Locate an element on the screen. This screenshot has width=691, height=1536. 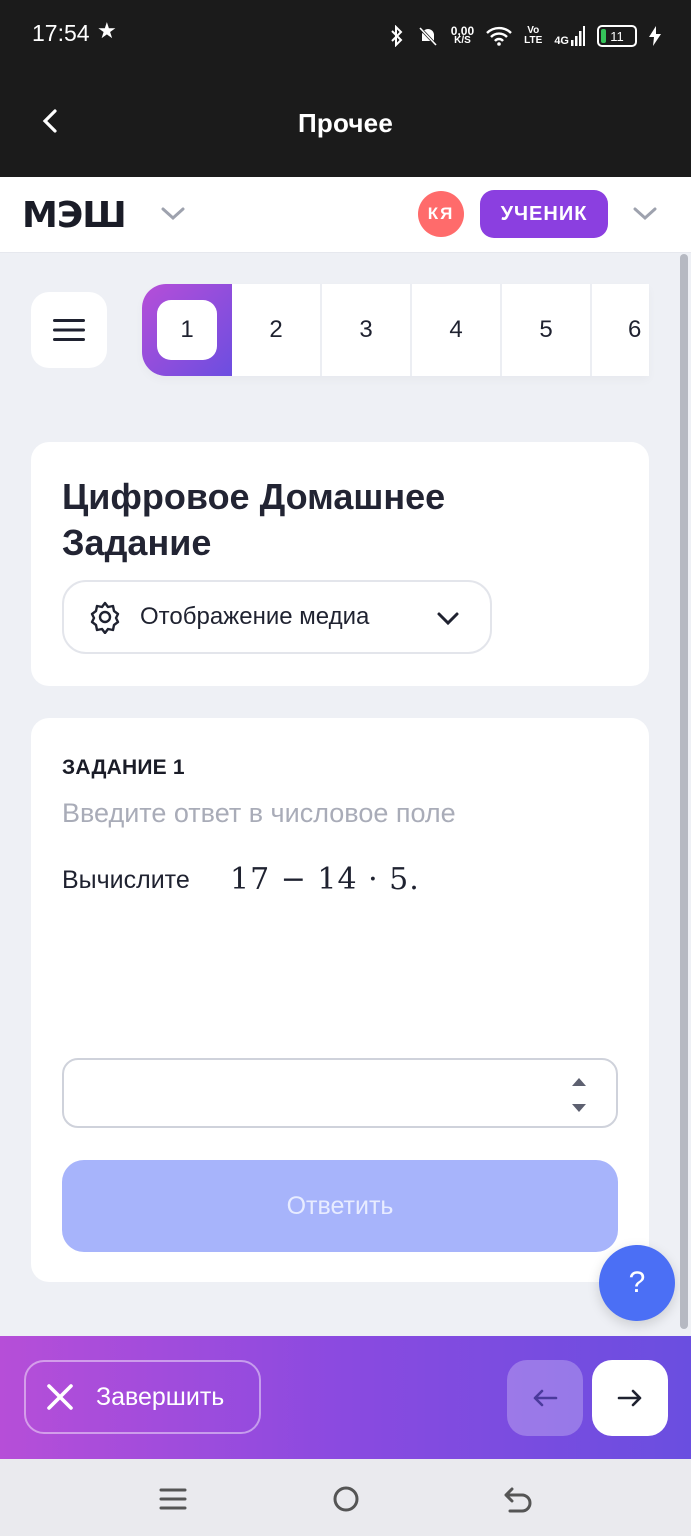
arrow-right-icon is located at coordinates (629, 1398).